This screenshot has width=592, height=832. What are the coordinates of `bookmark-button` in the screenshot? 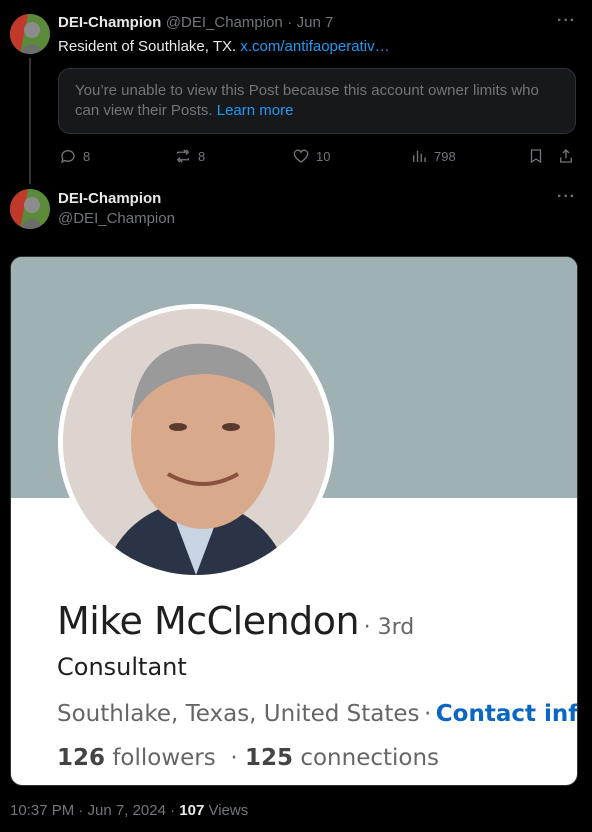 It's located at (536, 156).